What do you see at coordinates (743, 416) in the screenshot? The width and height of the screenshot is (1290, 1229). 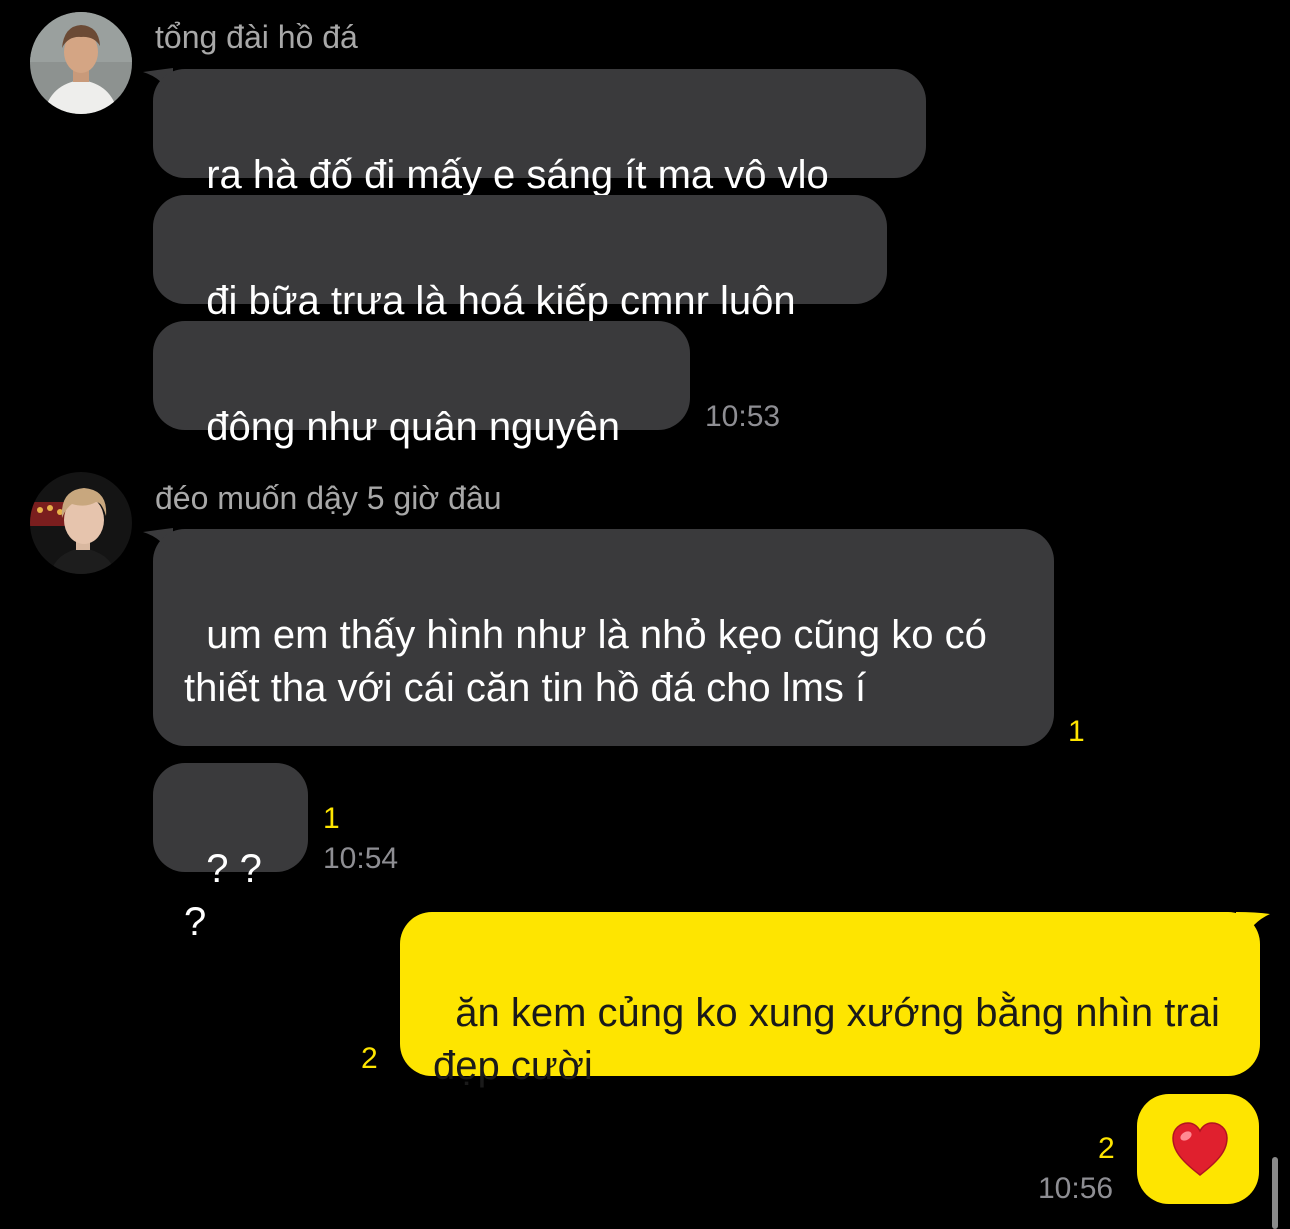 I see `message-timestamp: 10:53` at bounding box center [743, 416].